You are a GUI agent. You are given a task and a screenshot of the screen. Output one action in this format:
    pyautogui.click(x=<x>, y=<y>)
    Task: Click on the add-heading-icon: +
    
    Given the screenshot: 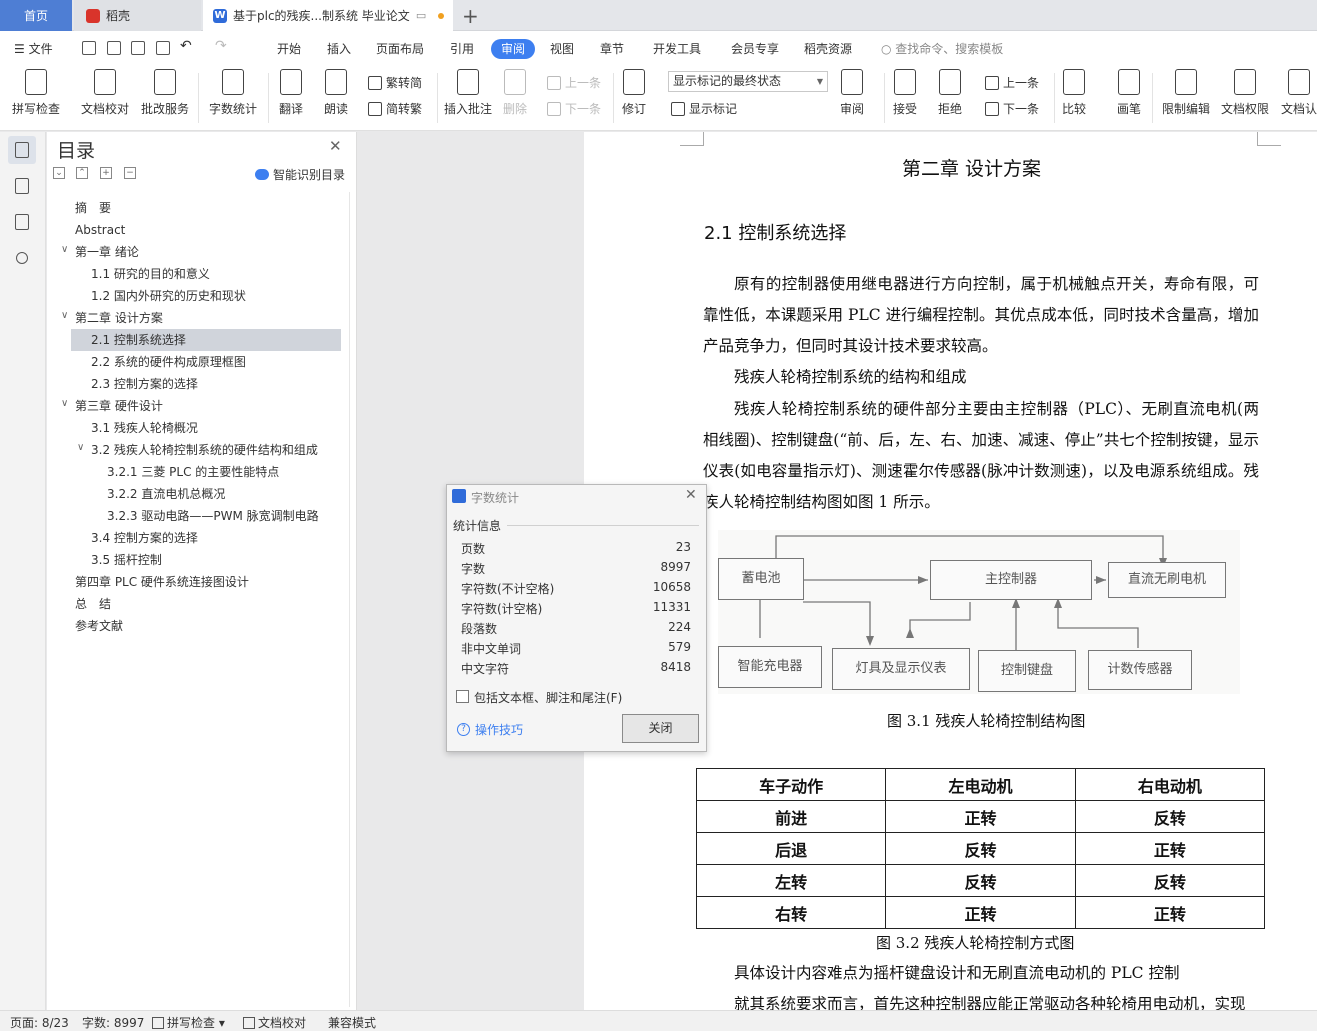 What is the action you would take?
    pyautogui.click(x=106, y=173)
    